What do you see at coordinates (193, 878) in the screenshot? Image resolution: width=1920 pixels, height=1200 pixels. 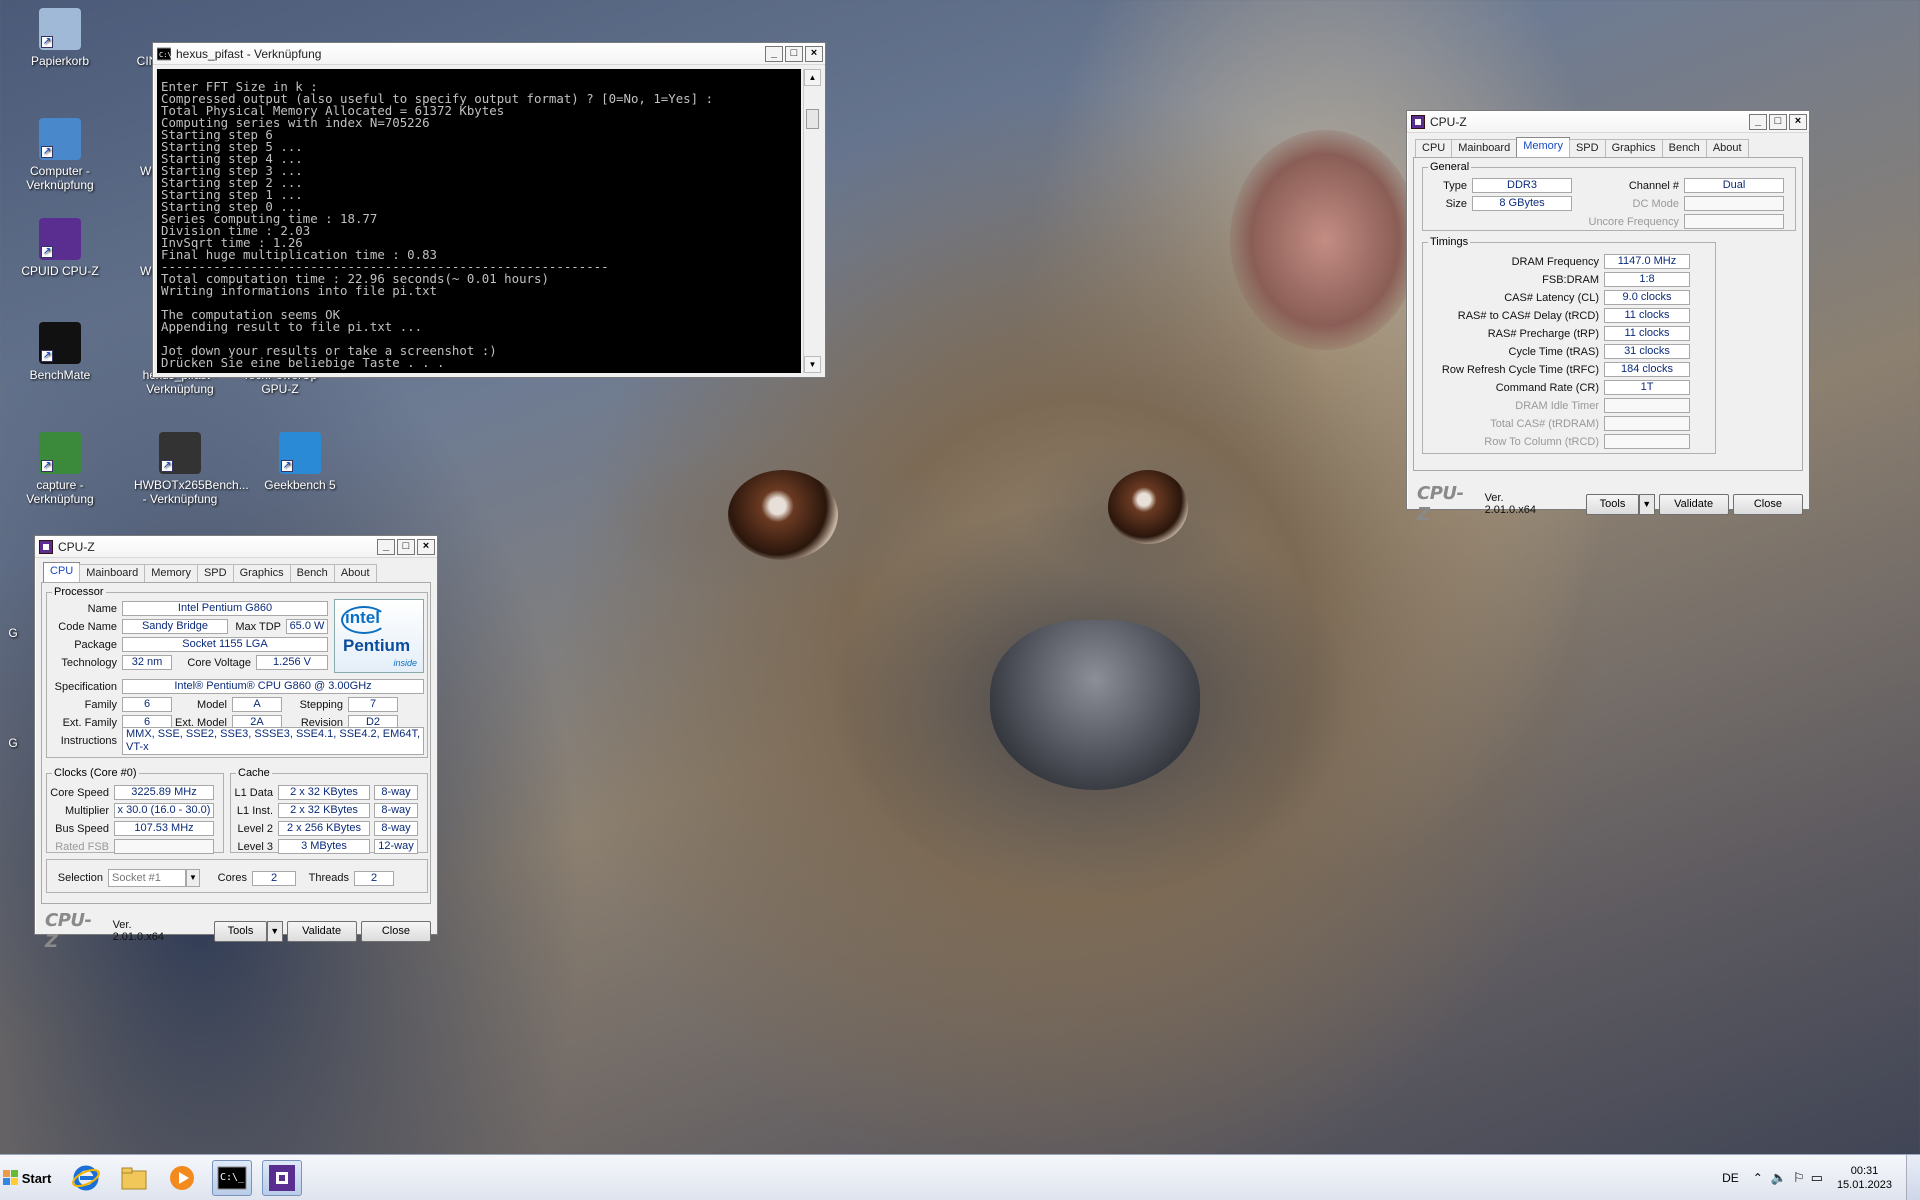 I see `socket-chevron-down-icon: ▼` at bounding box center [193, 878].